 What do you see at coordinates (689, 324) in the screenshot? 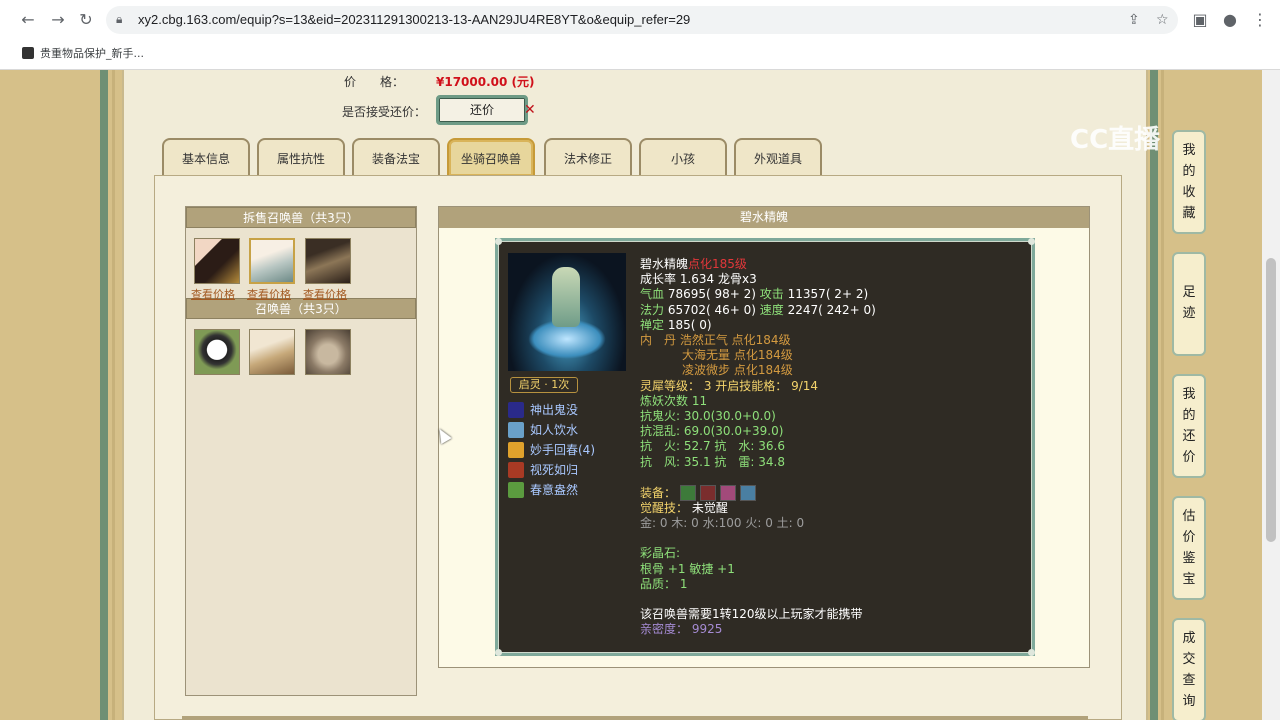
I see `ding-value: 185( 0)` at bounding box center [689, 324].